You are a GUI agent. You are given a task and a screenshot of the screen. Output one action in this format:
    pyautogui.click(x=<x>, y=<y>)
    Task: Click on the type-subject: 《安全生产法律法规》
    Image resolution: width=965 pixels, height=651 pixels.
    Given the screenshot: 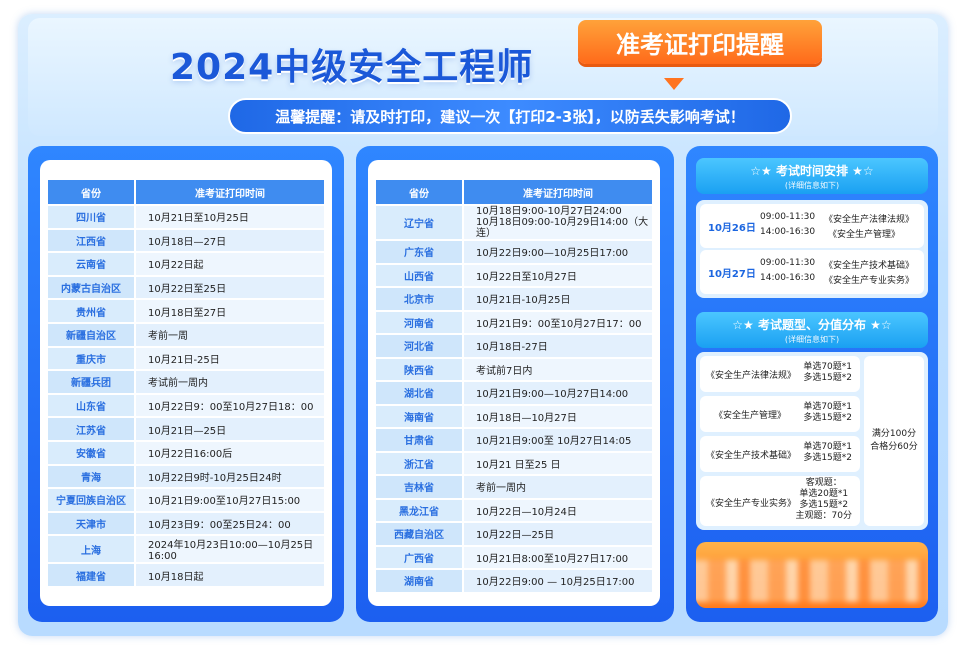 What is the action you would take?
    pyautogui.click(x=751, y=376)
    